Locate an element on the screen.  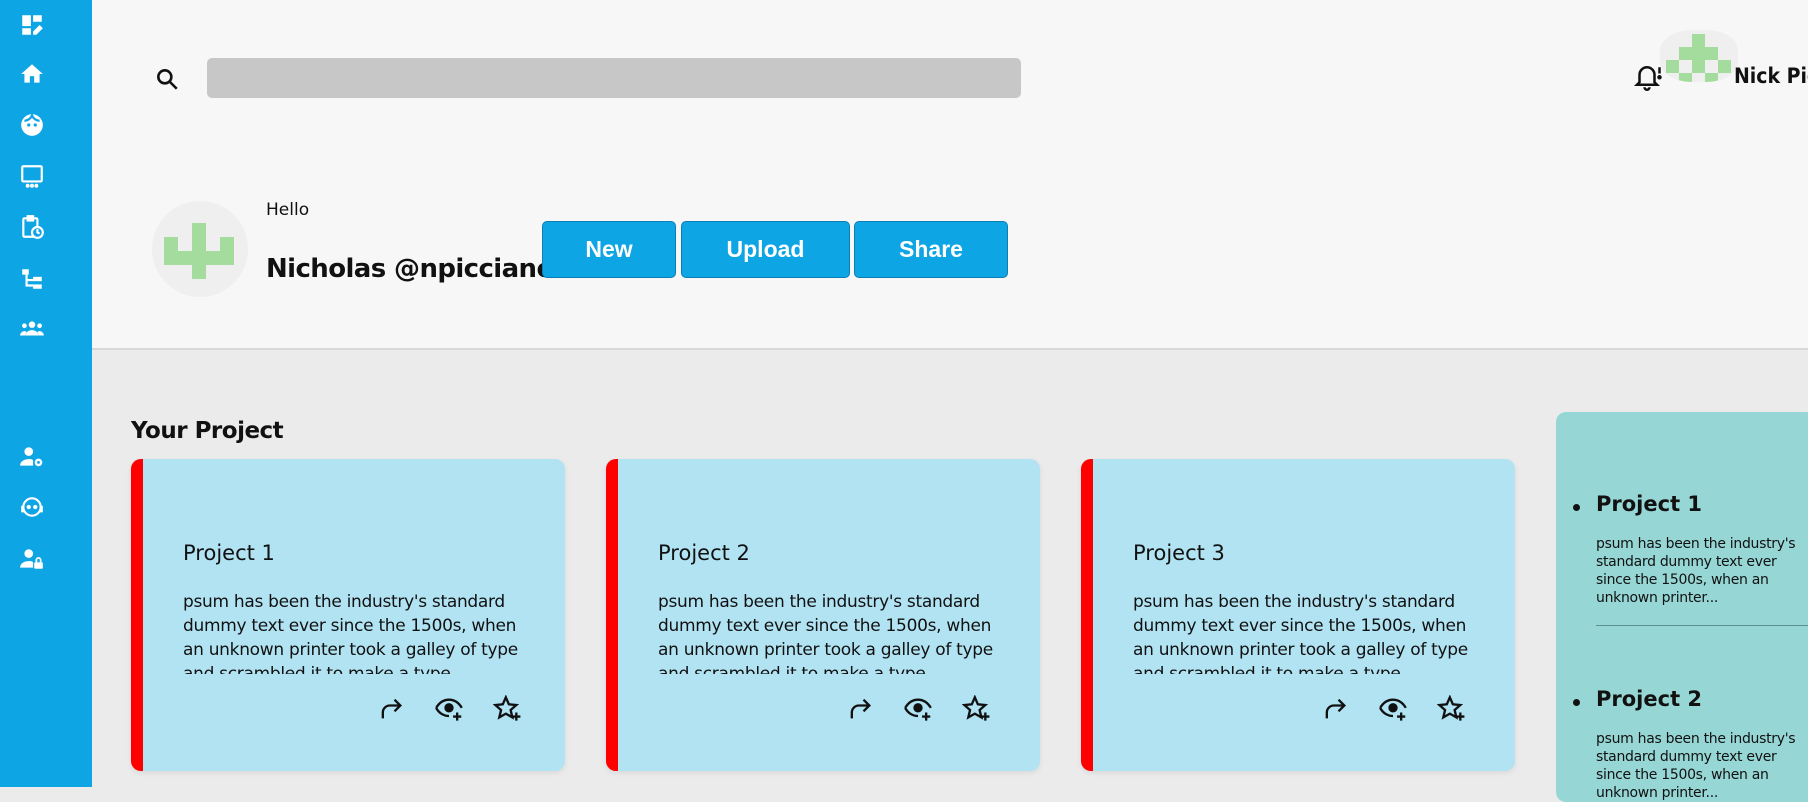
chat-icon is located at coordinates (32, 176).